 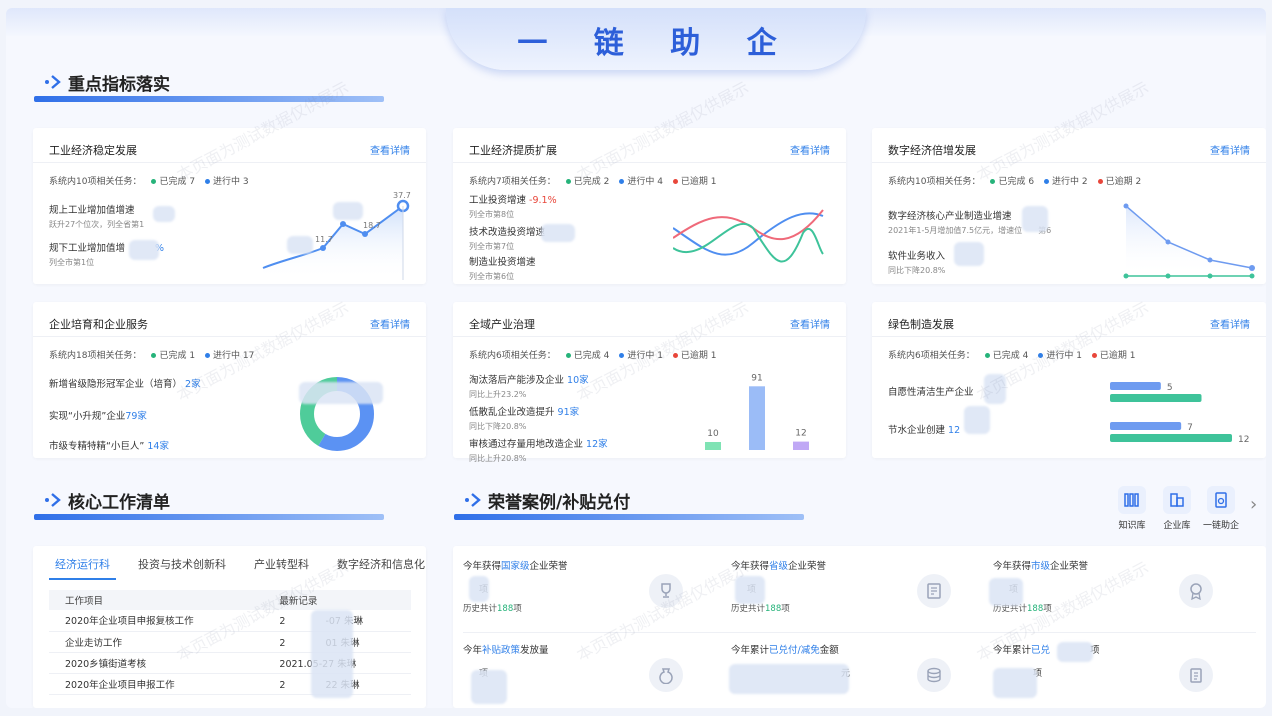 I want to click on indicator-name: 软件业务收入, so click(x=917, y=256).